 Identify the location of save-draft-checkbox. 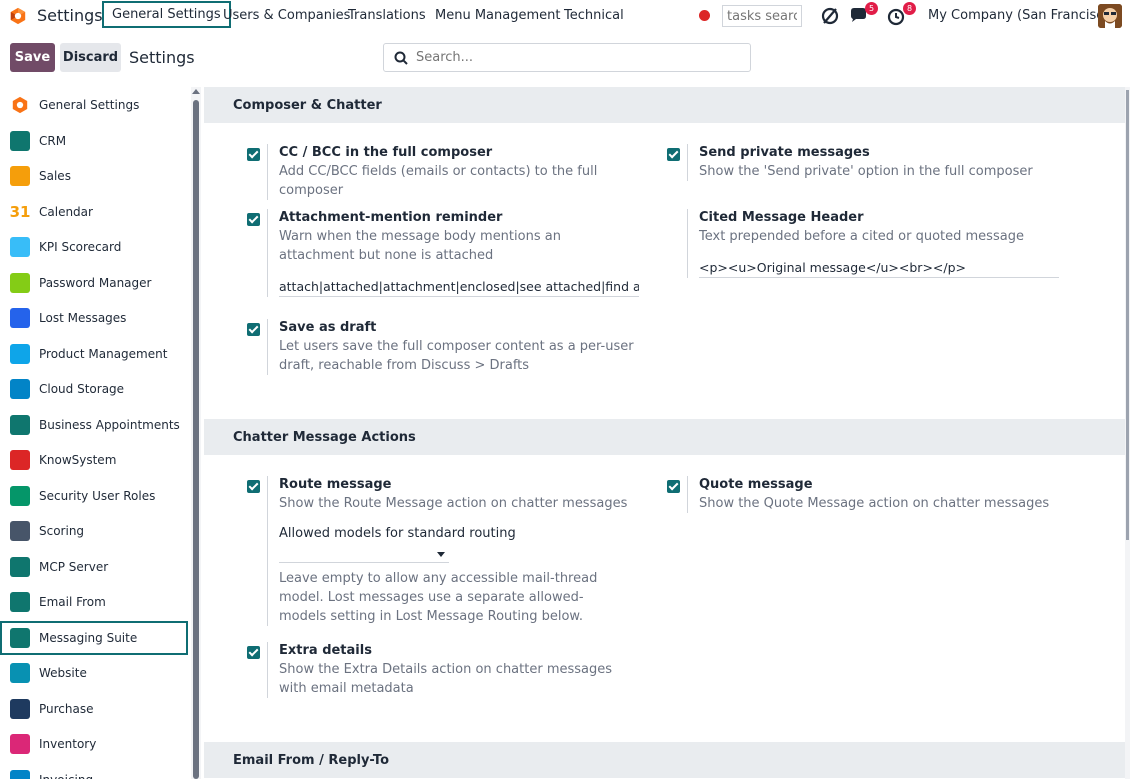
(253, 329).